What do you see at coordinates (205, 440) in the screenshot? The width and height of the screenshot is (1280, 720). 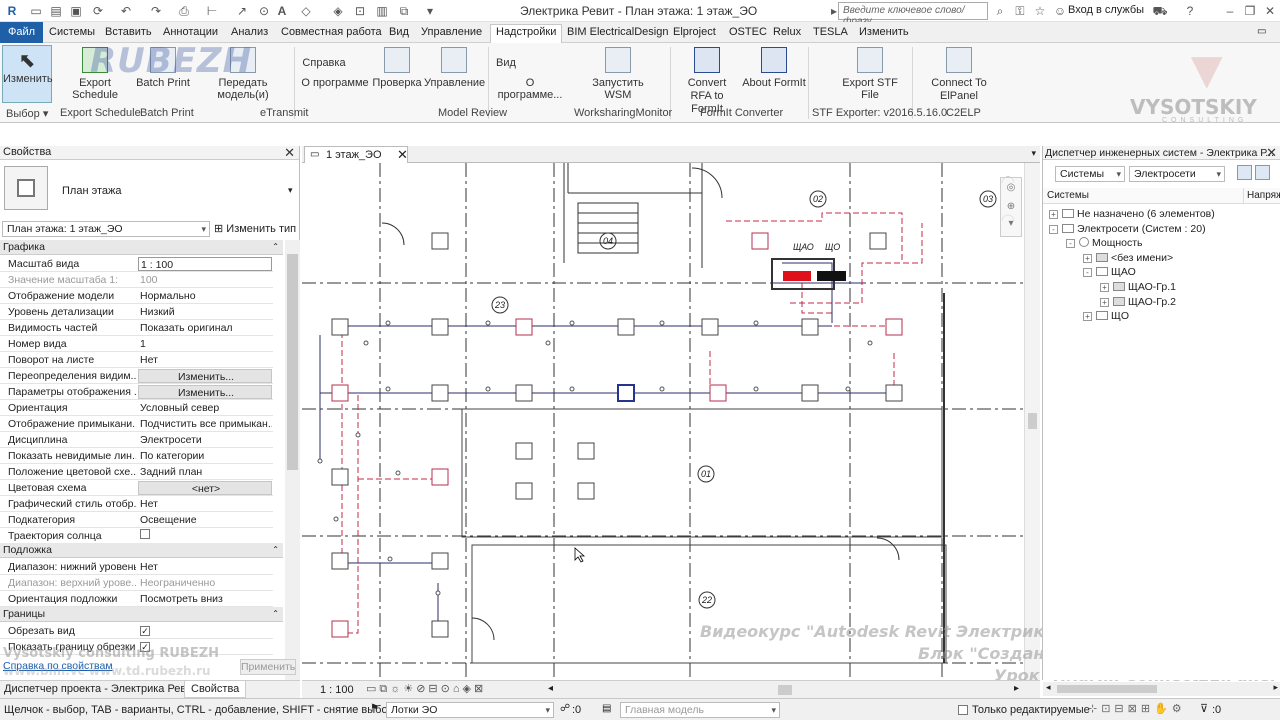 I see `property-value: Электросети` at bounding box center [205, 440].